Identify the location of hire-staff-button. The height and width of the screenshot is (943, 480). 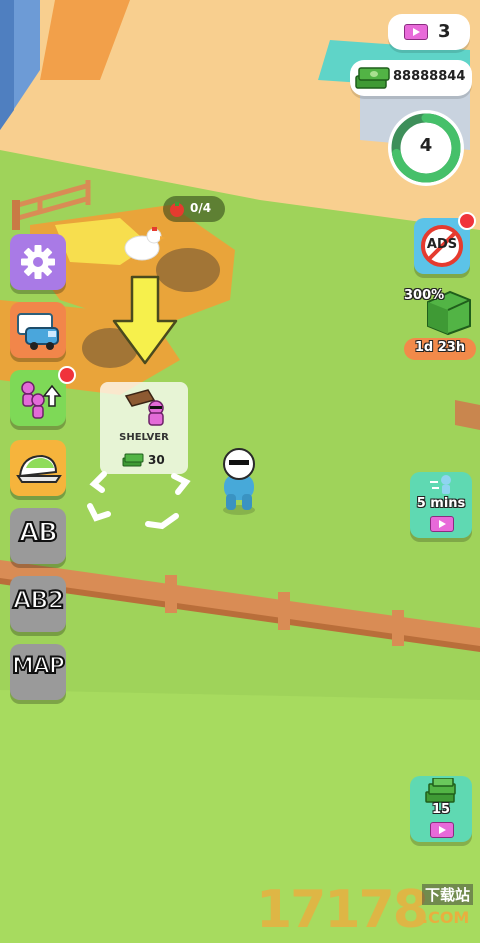
(38, 398).